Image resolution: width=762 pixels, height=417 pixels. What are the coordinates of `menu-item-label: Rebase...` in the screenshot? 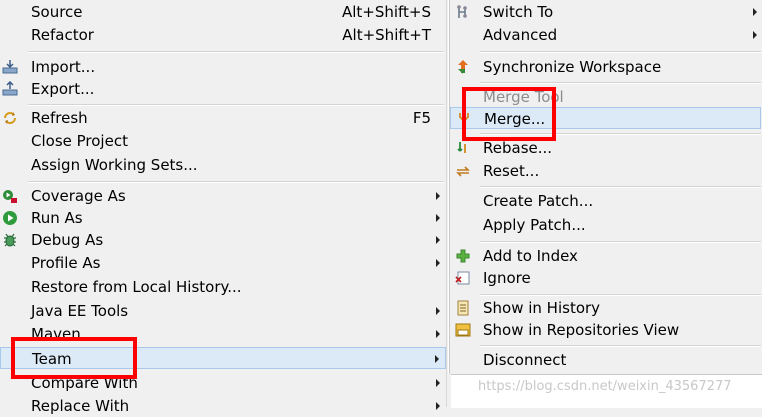 It's located at (518, 148).